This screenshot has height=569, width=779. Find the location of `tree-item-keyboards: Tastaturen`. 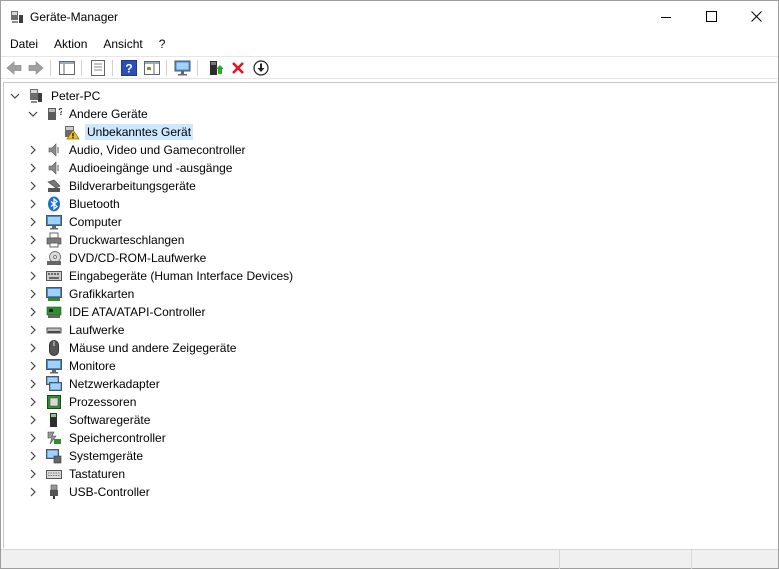

tree-item-keyboards: Tastaturen is located at coordinates (77, 474).